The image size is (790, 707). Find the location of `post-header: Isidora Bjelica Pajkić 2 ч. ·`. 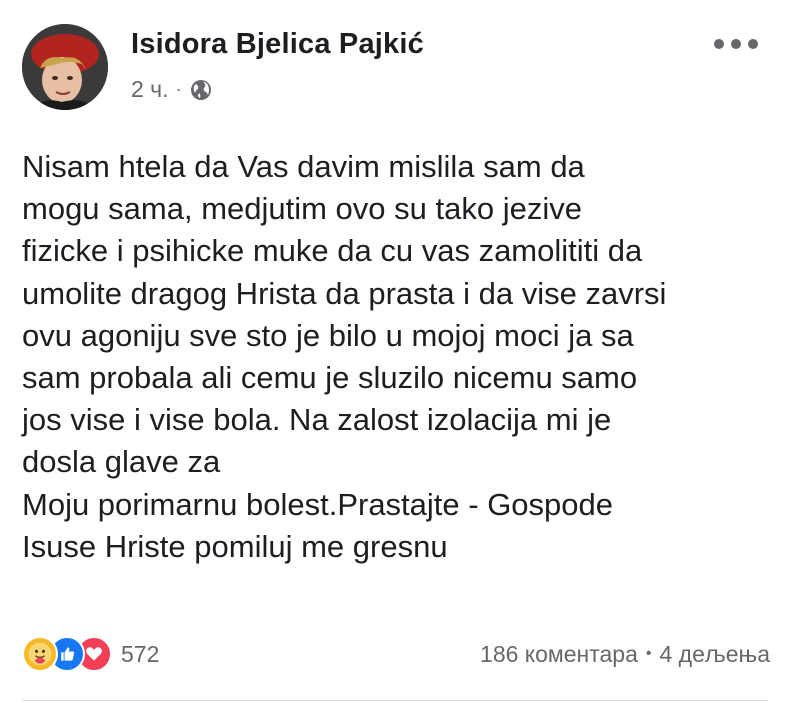

post-header: Isidora Bjelica Pajkić 2 ч. · is located at coordinates (395, 68).